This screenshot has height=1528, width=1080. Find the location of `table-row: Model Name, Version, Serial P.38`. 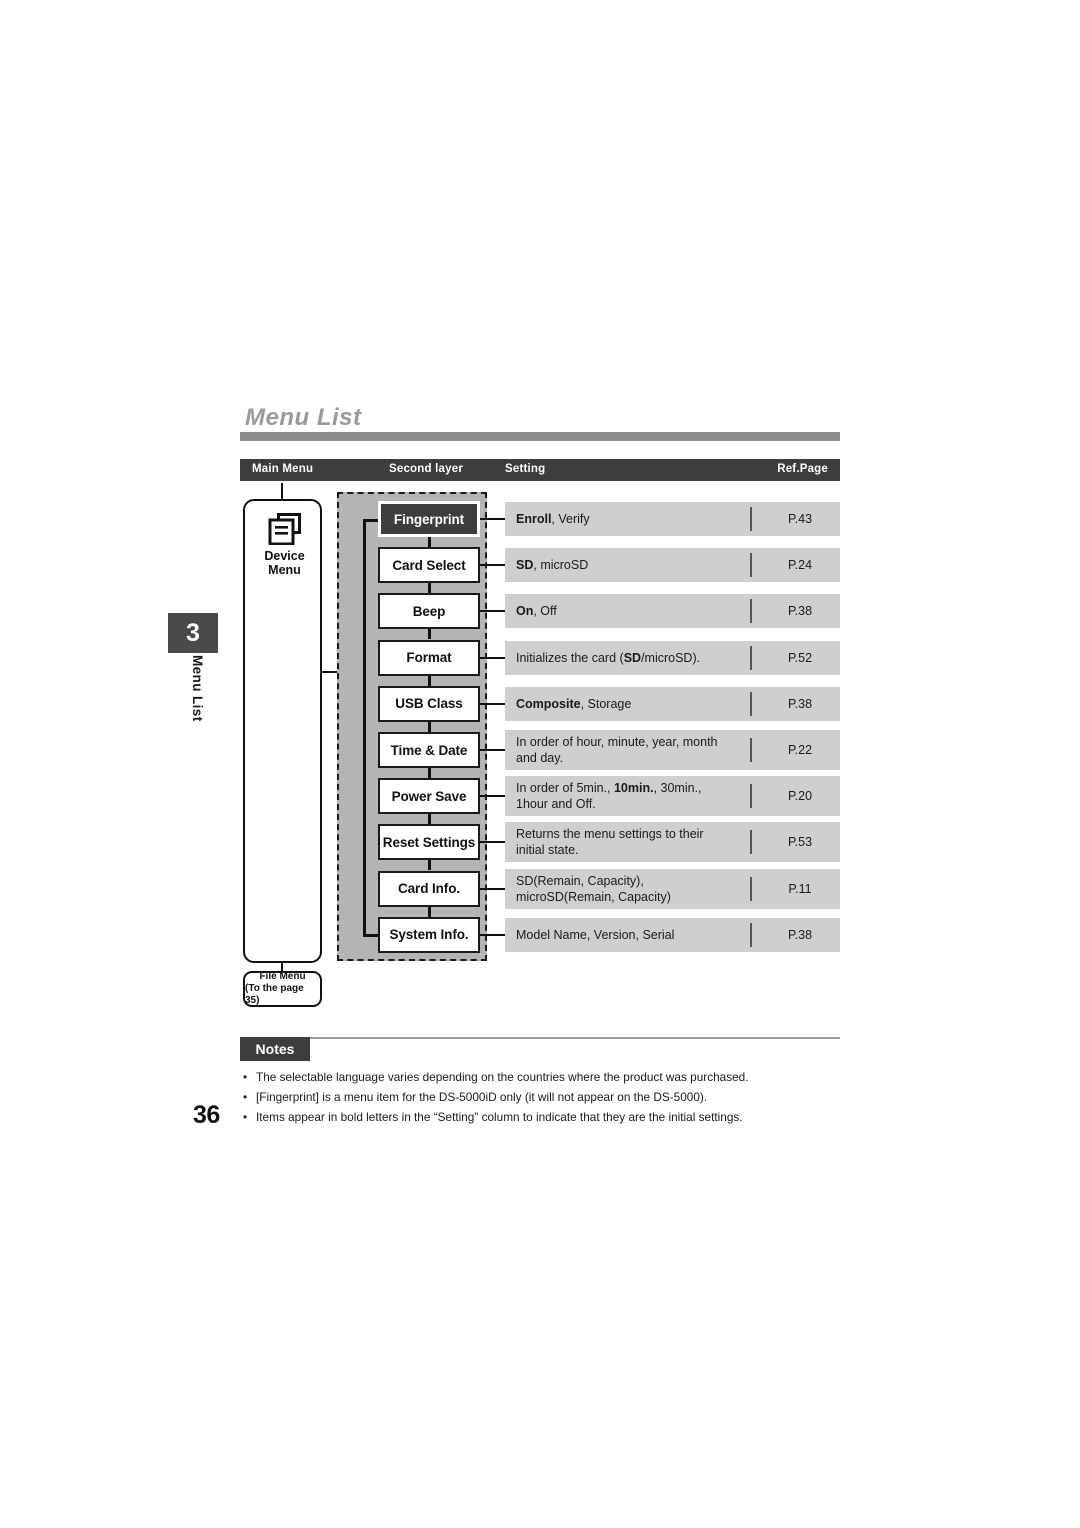

table-row: Model Name, Version, Serial P.38 is located at coordinates (672, 934).